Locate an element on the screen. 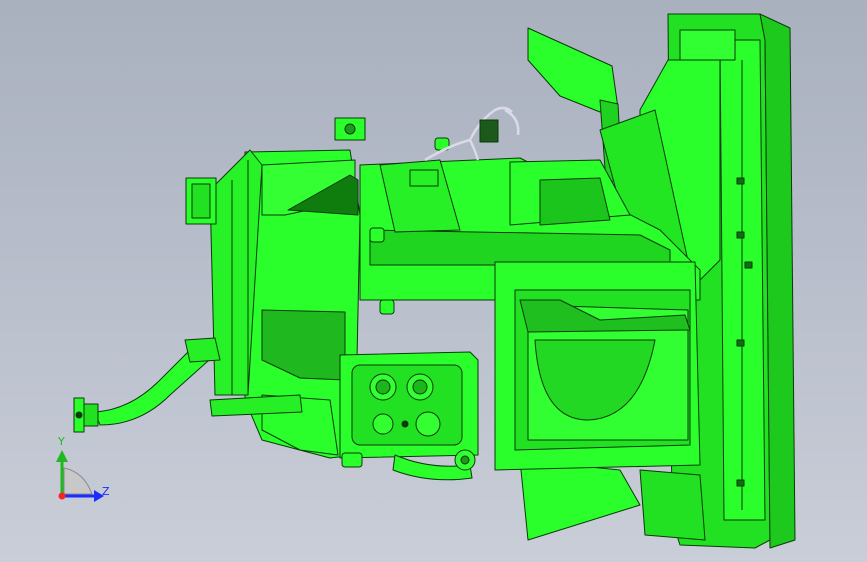 The width and height of the screenshot is (867, 562). pipe-flange is located at coordinates (86, 415).